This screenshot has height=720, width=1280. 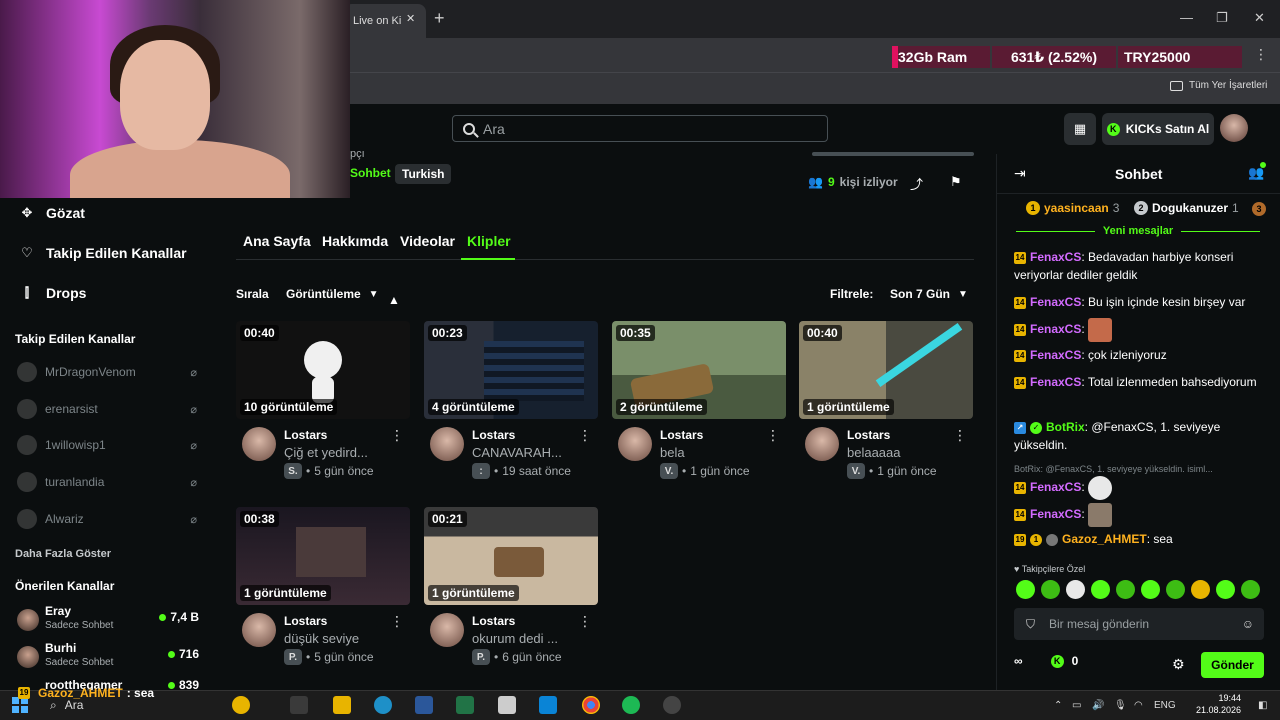 I want to click on all-bookmarks: Tüm Yer İşaretleri, so click(x=1218, y=85).